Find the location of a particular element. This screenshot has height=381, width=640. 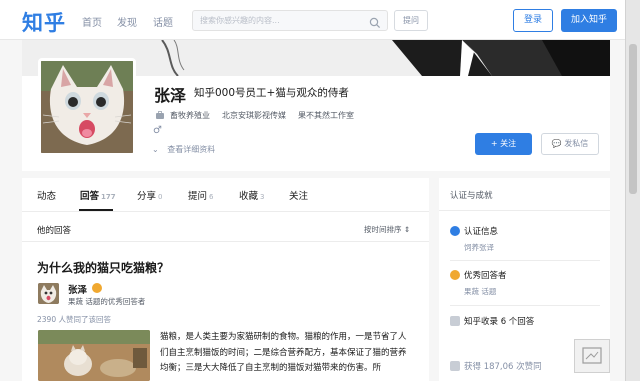

join-zhihu-button: 加入知乎 is located at coordinates (589, 20).